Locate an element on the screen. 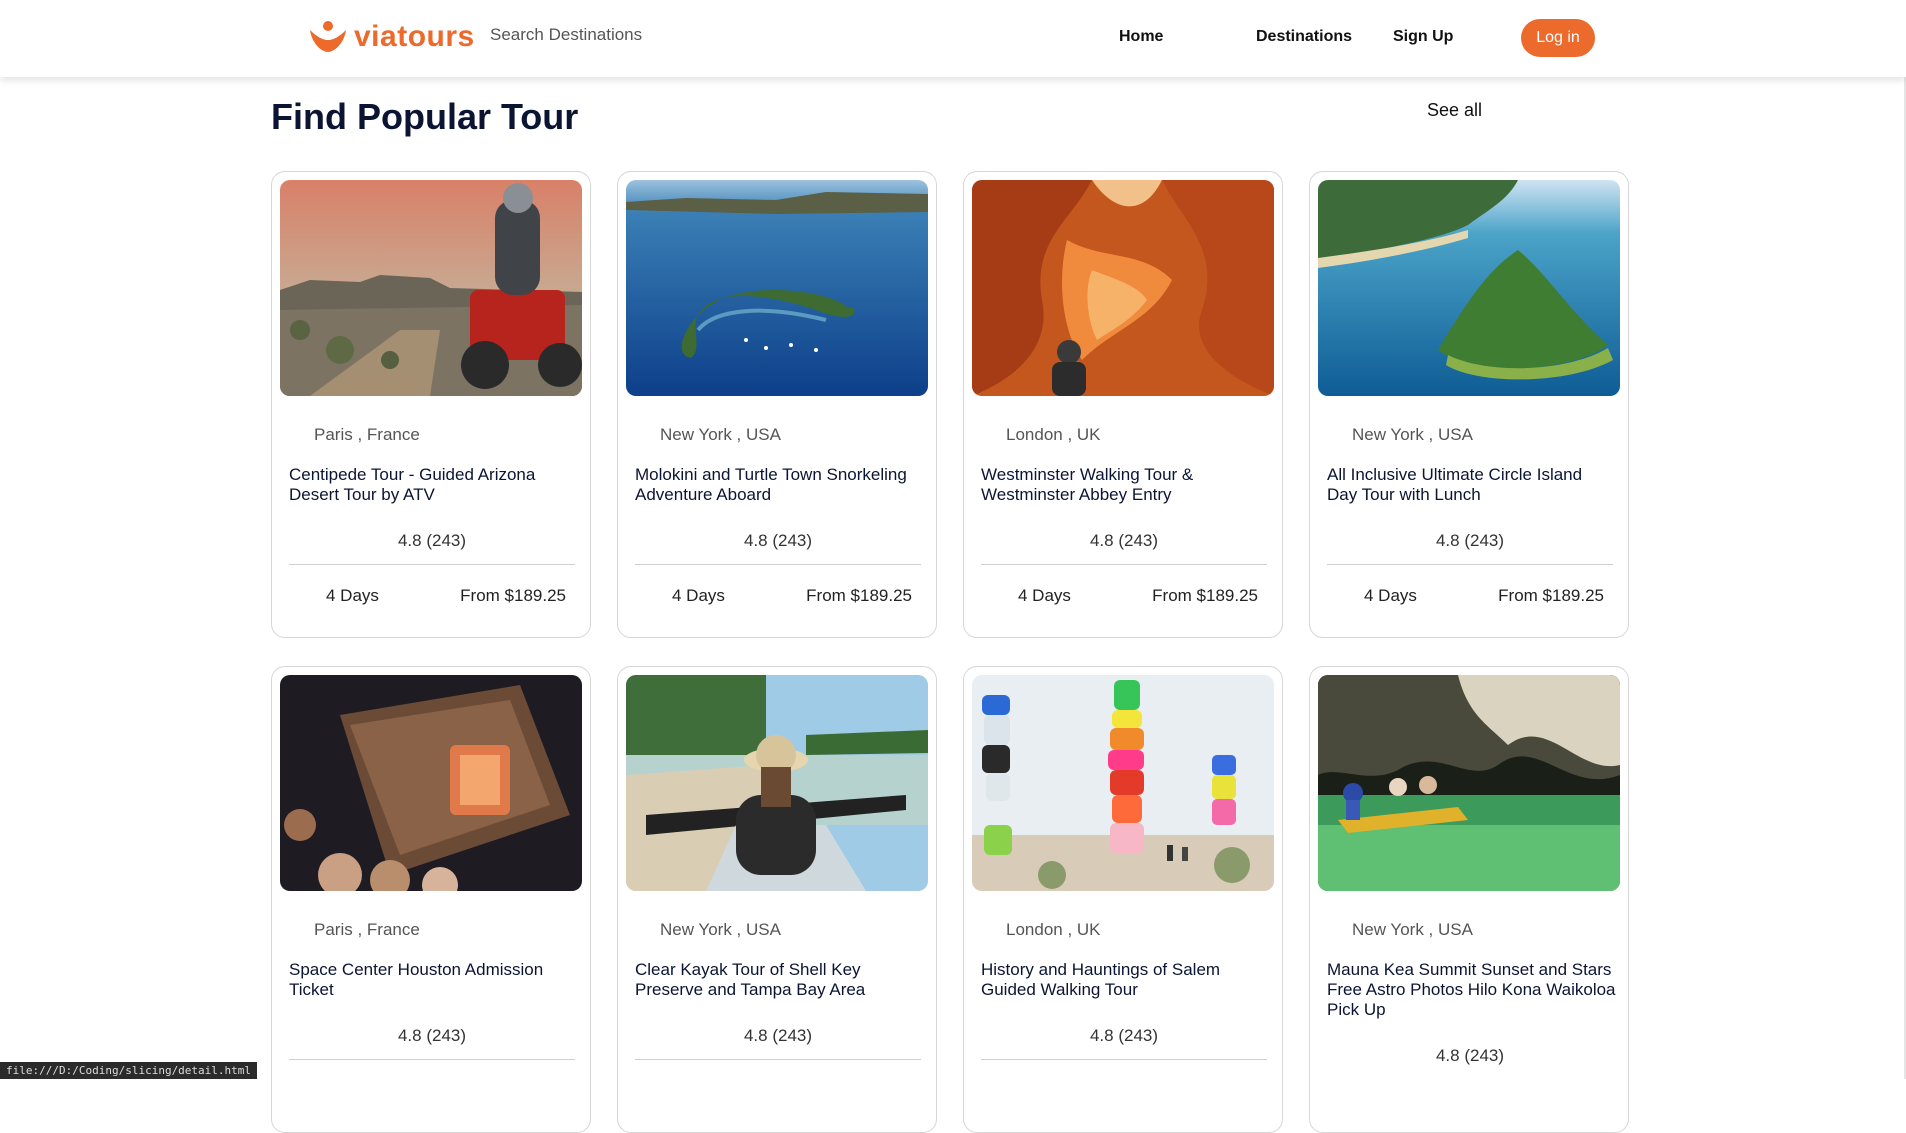  brand-logo: viatours is located at coordinates (391, 37).